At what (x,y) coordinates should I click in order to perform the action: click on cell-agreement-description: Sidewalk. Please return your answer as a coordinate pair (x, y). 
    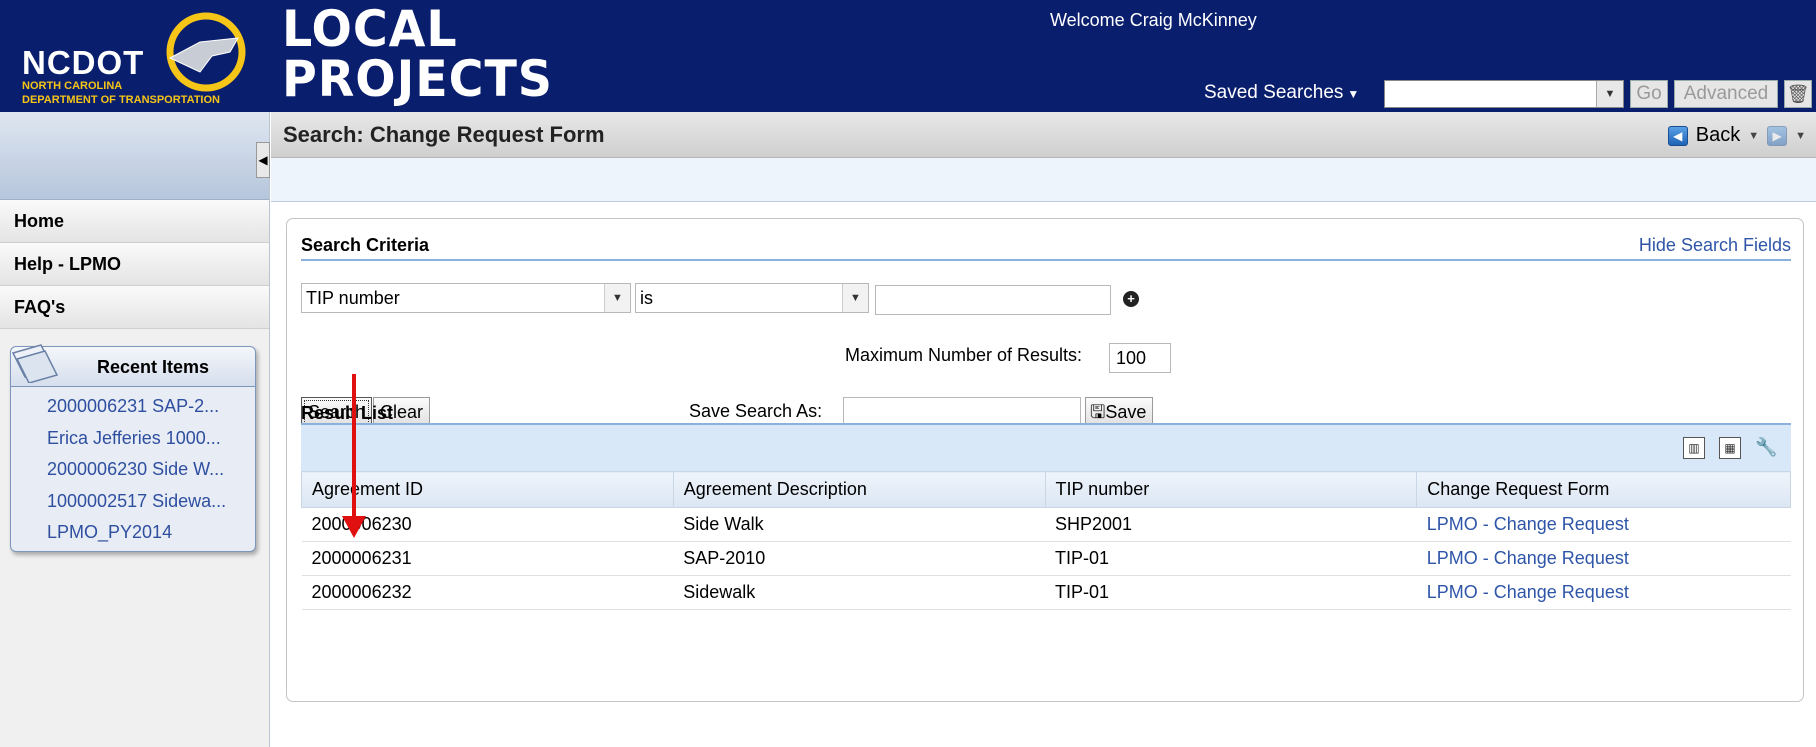
    Looking at the image, I should click on (859, 592).